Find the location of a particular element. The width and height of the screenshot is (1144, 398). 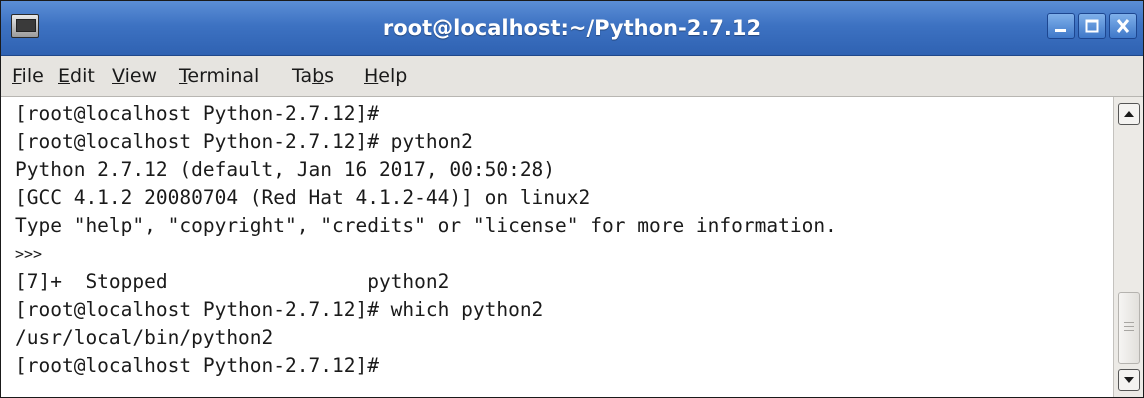

window-title: root@localhost:~/Python-2.7.12 is located at coordinates (572, 28).